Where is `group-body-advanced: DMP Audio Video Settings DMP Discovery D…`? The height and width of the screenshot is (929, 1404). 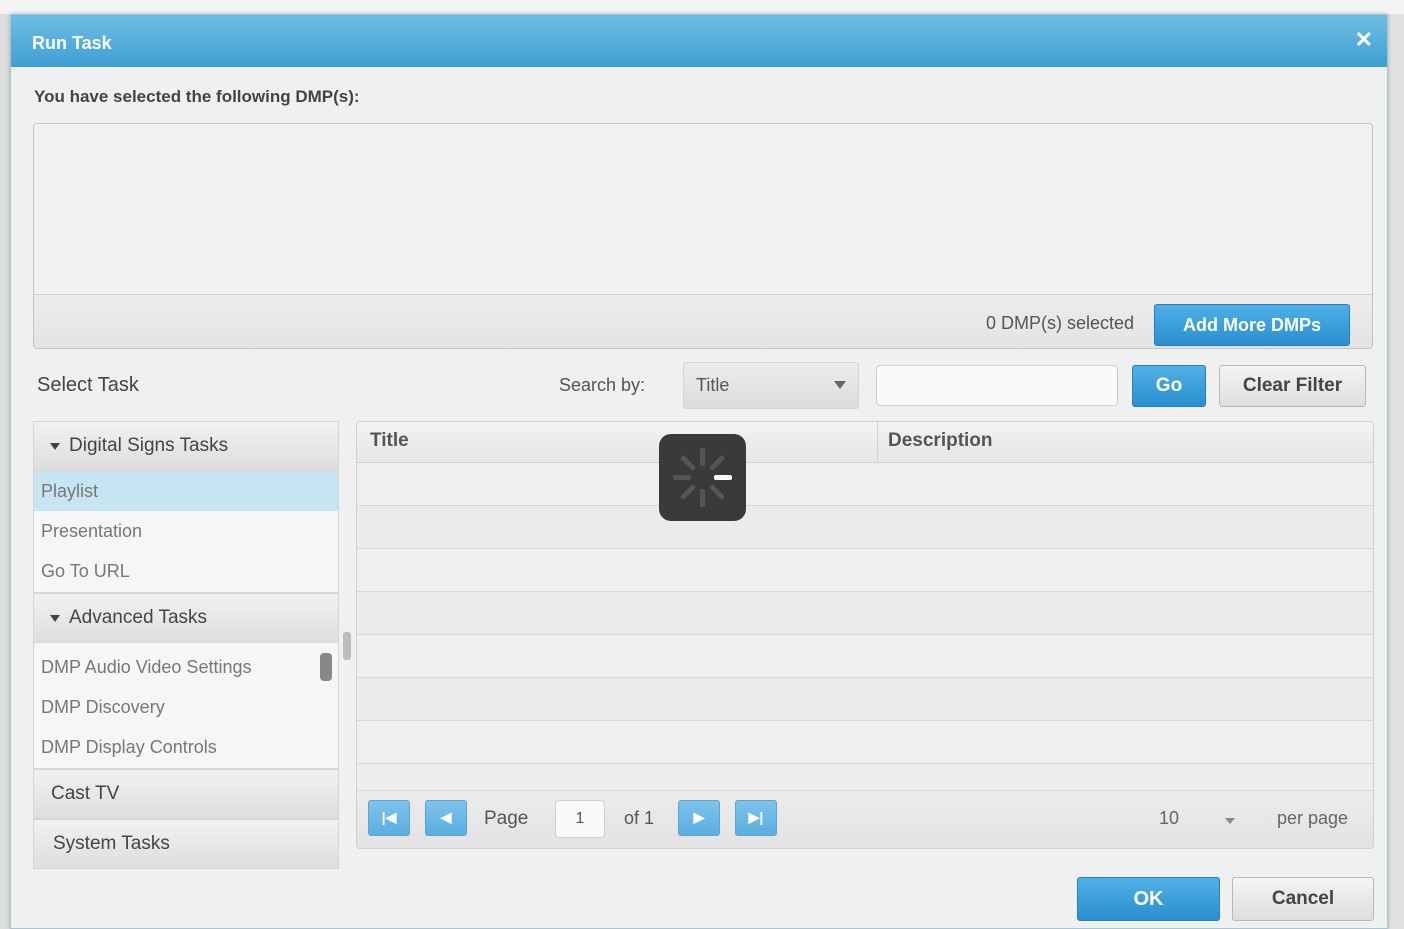
group-body-advanced: DMP Audio Video Settings DMP Discovery D… is located at coordinates (186, 706).